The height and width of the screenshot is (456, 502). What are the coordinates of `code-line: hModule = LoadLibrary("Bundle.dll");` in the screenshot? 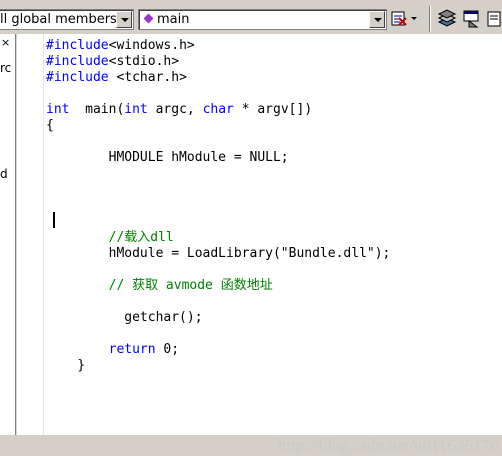 It's located at (218, 254).